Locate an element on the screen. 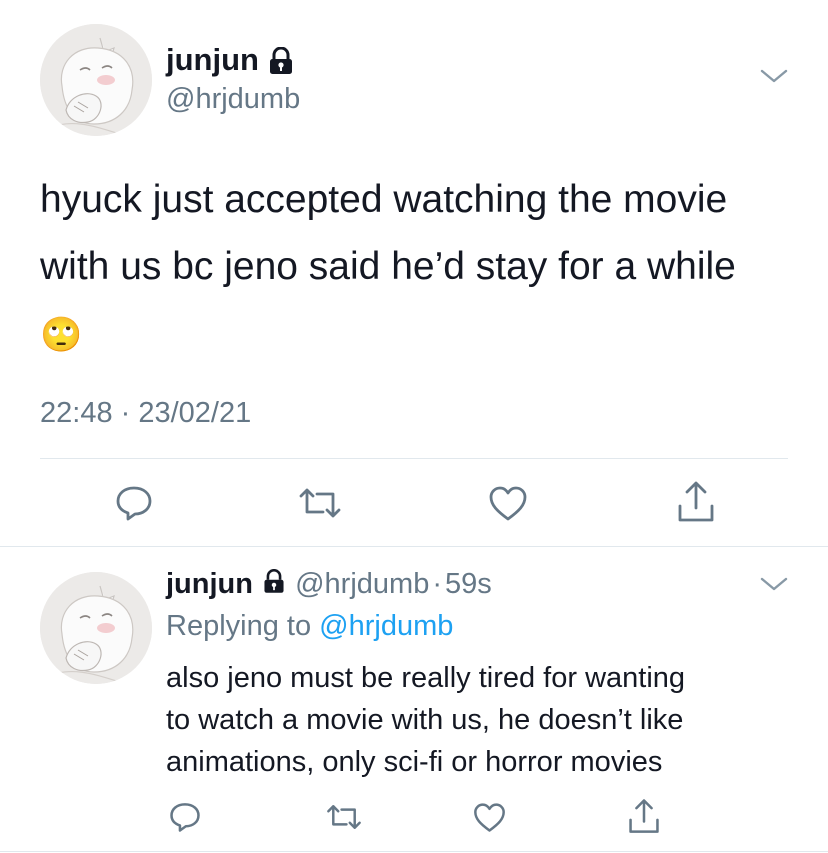 Image resolution: width=828 pixels, height=853 pixels. eye-roll-emoji: 🙄 is located at coordinates (61, 335).